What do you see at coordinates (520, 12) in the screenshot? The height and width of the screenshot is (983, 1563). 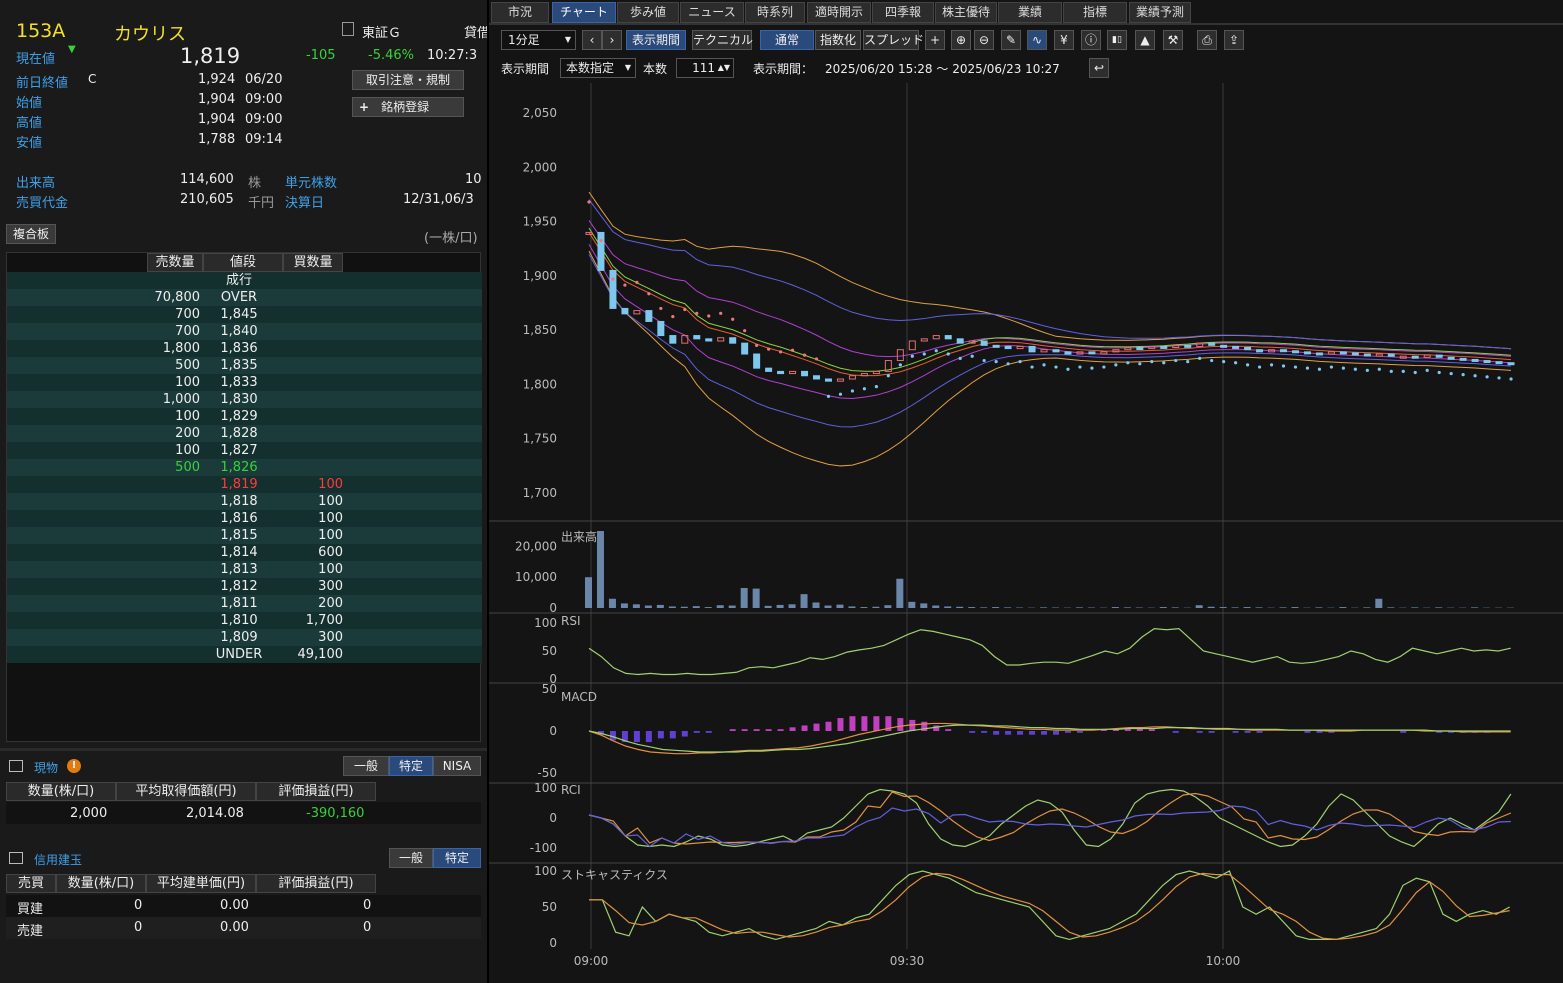 I see `tab-market: 市況` at bounding box center [520, 12].